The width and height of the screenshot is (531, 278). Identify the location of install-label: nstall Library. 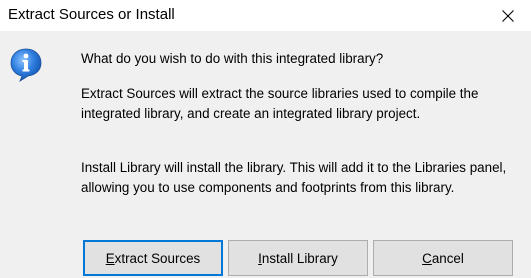
(299, 258).